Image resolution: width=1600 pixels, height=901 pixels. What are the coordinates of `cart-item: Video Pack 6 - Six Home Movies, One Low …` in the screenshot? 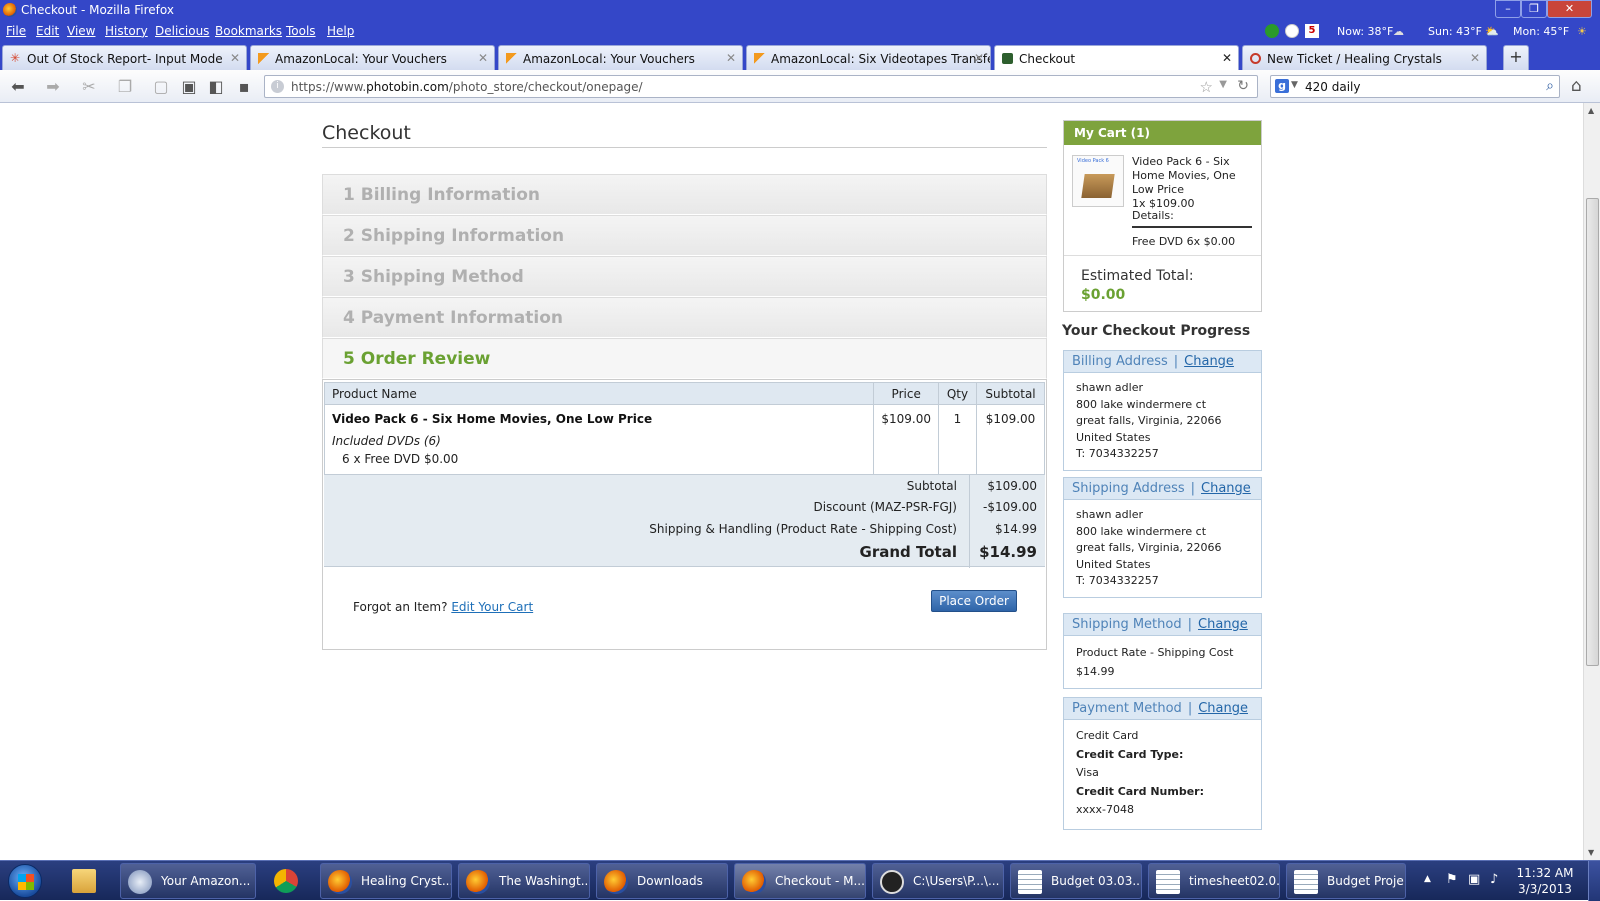 It's located at (1194, 183).